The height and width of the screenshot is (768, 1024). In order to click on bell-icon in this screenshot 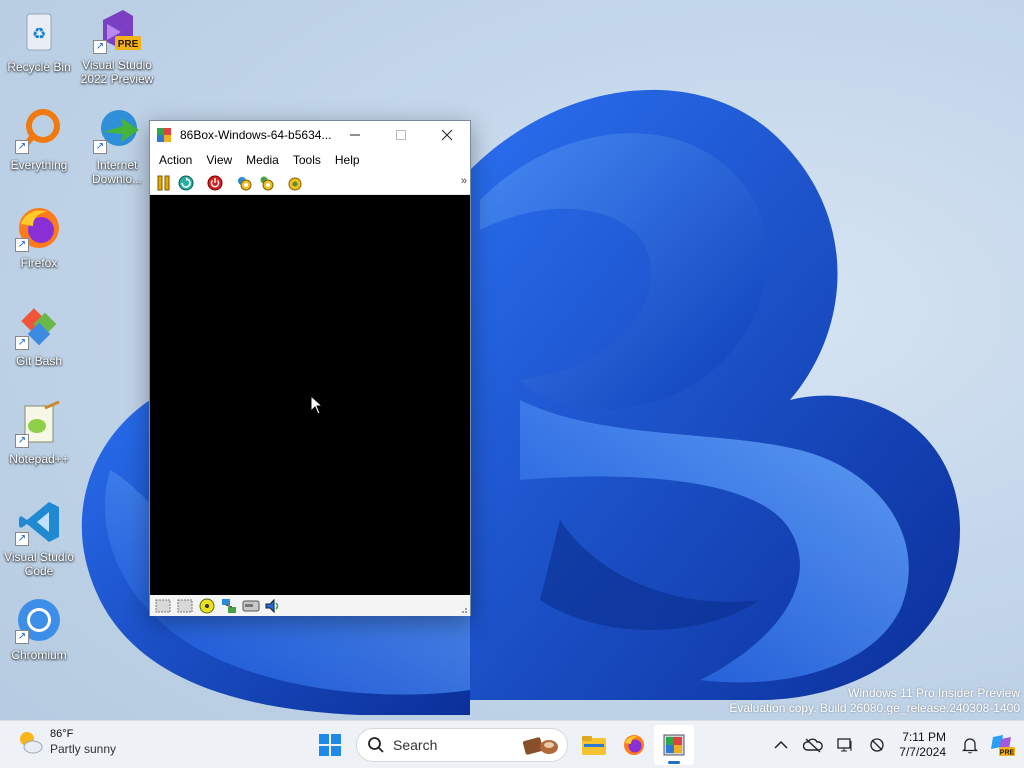, I will do `click(970, 746)`.